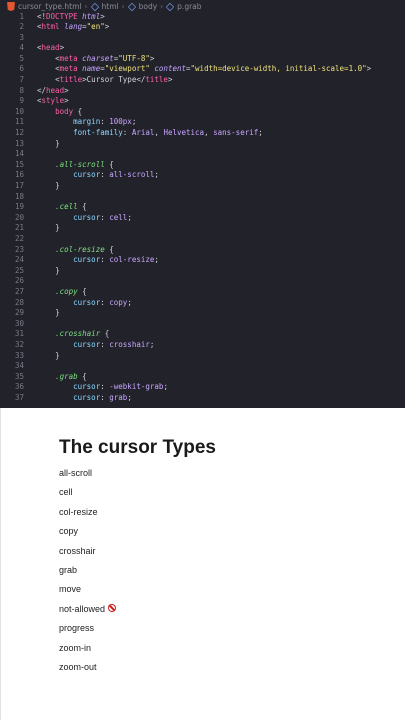  I want to click on list-item-not-allowed: not-allowed, so click(88, 612).